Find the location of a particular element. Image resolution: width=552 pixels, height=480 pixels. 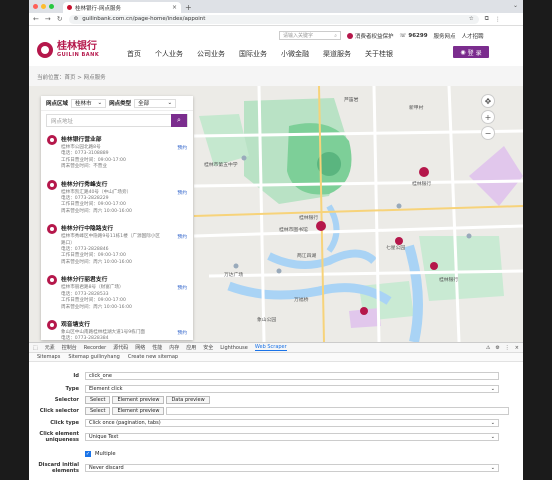

region-select: 桂林市 ⌄ is located at coordinates (89, 103).